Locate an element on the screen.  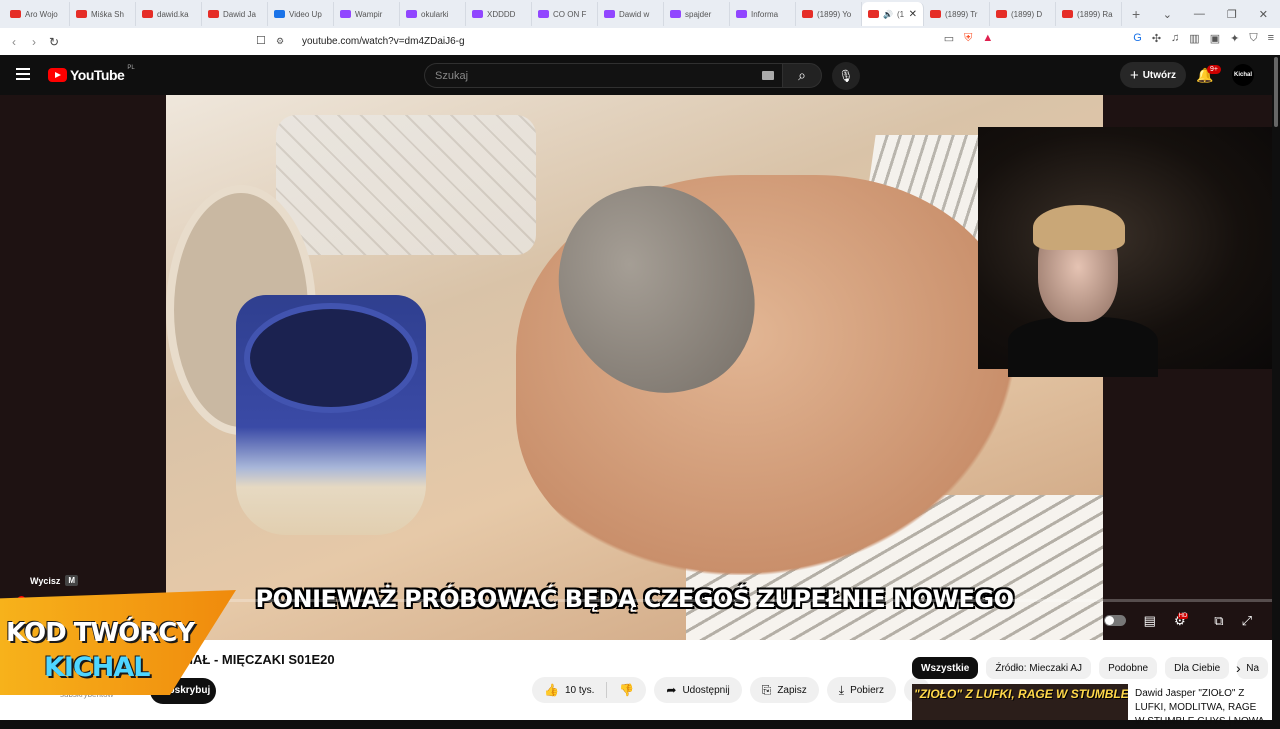
share-button: ➦ Udostępnij is located at coordinates (698, 690).